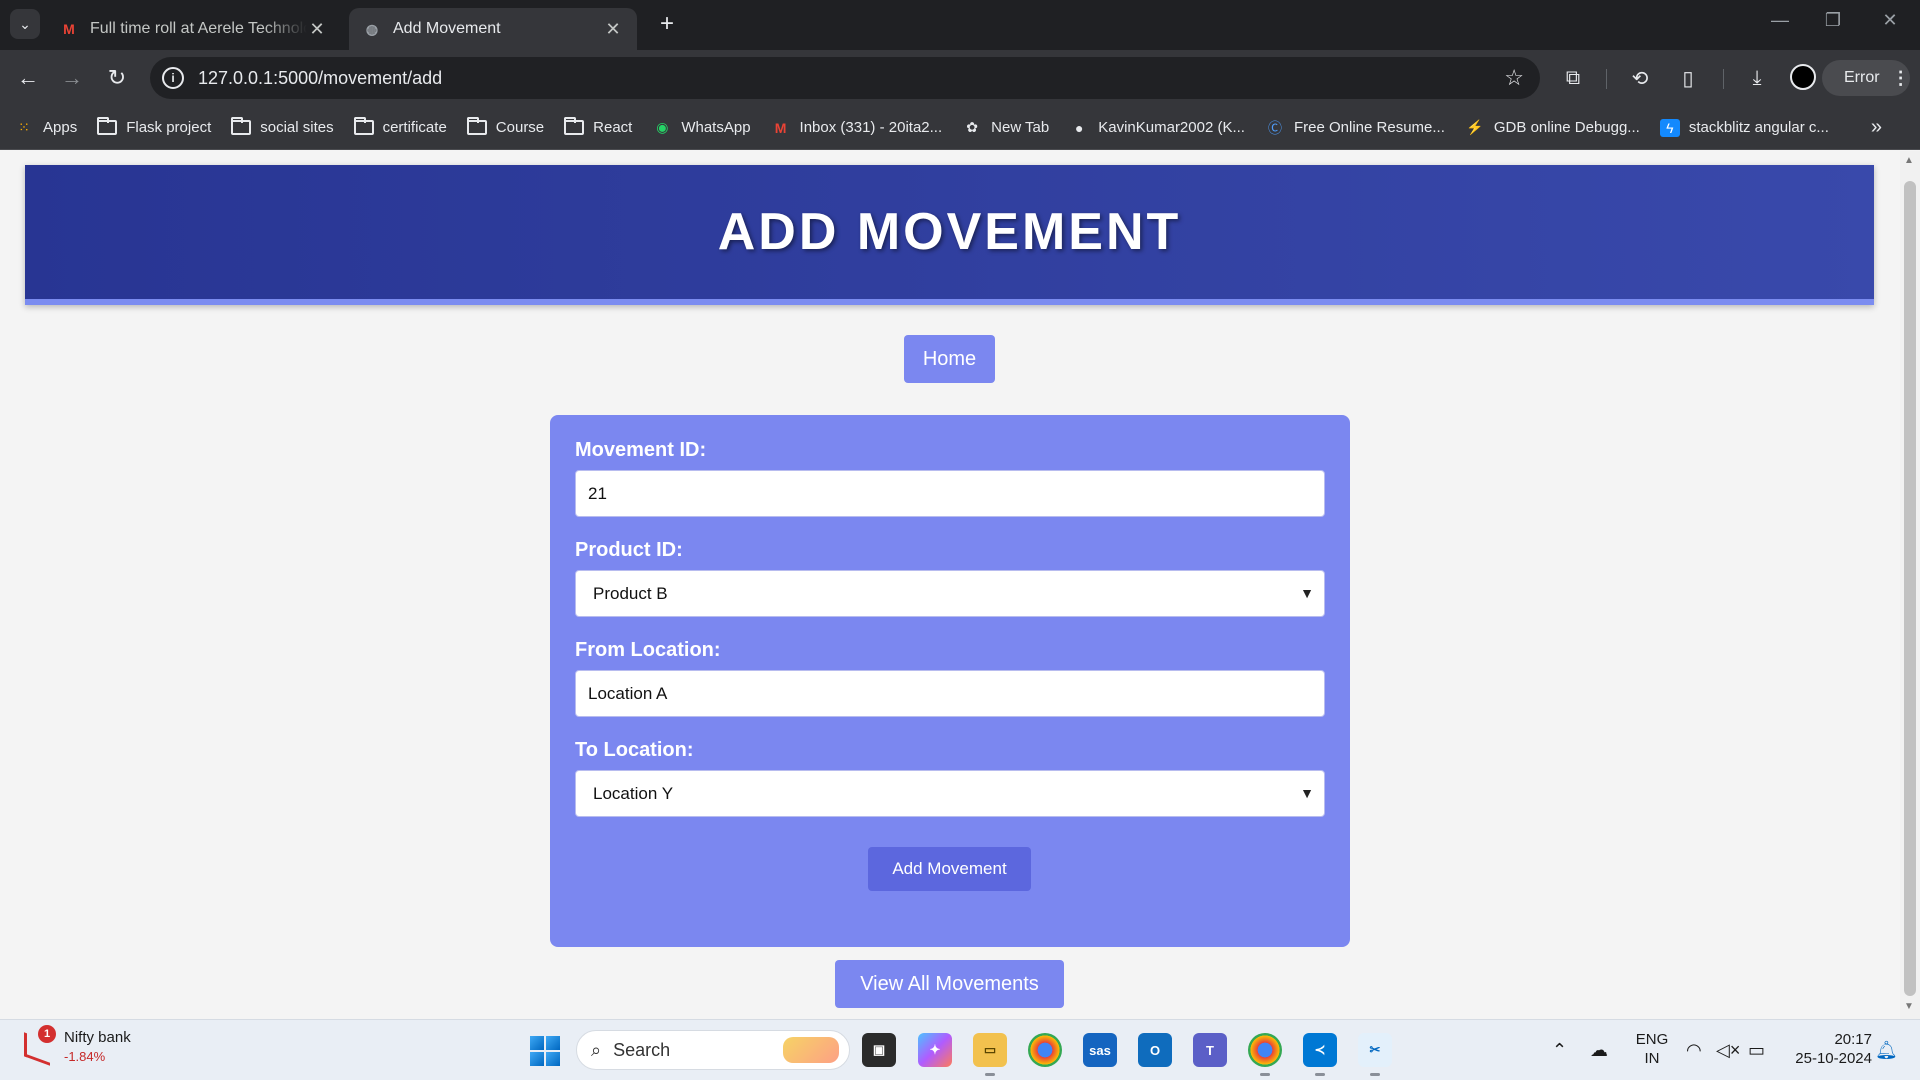  I want to click on clock: 20:17 25-10-2024, so click(1827, 1049).